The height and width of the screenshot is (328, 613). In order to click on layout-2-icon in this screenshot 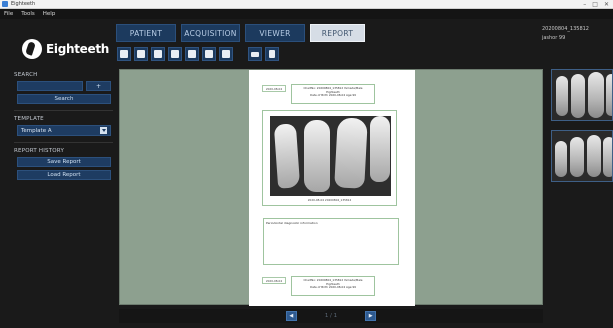, I will do `click(141, 54)`.